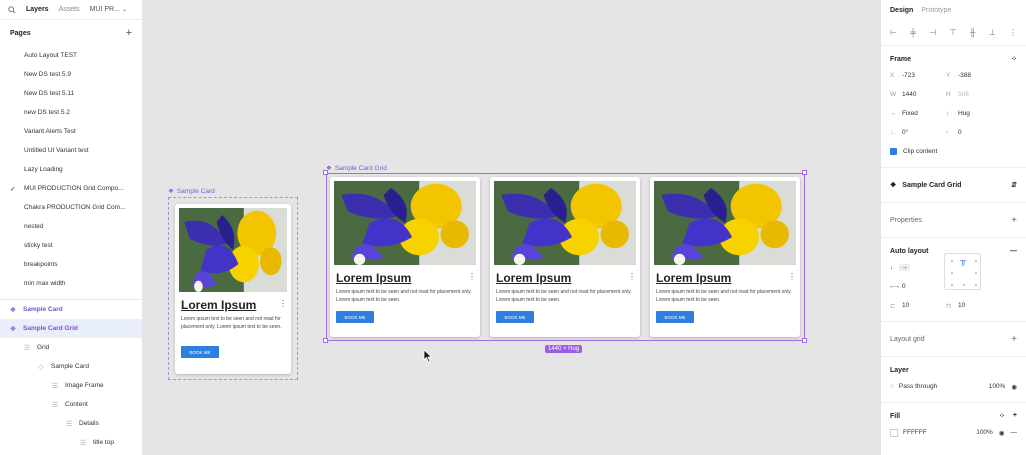 This screenshot has width=1026, height=455. I want to click on layer-item: ◇ Sample Card, so click(71, 366).